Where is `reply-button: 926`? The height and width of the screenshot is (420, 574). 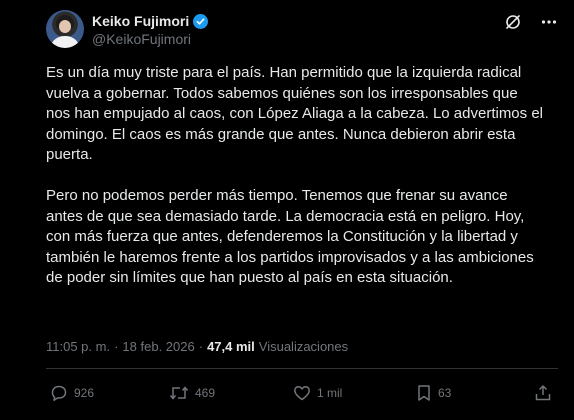
reply-button: 926 is located at coordinates (72, 393).